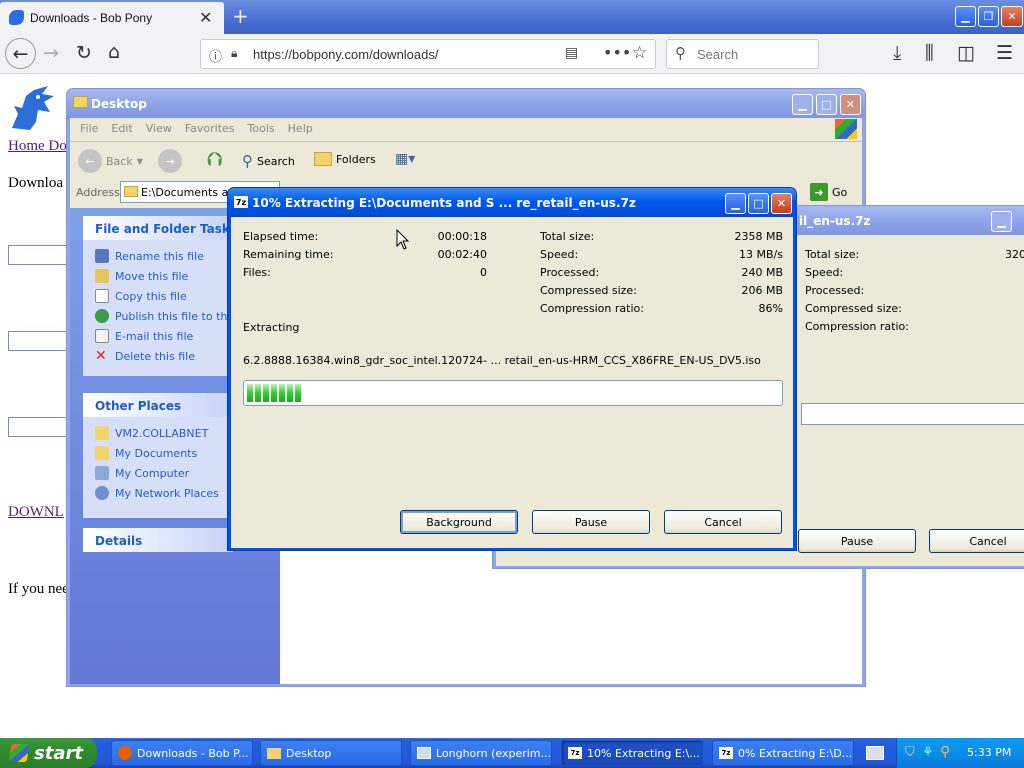  What do you see at coordinates (102, 473) in the screenshot?
I see `computer-icon` at bounding box center [102, 473].